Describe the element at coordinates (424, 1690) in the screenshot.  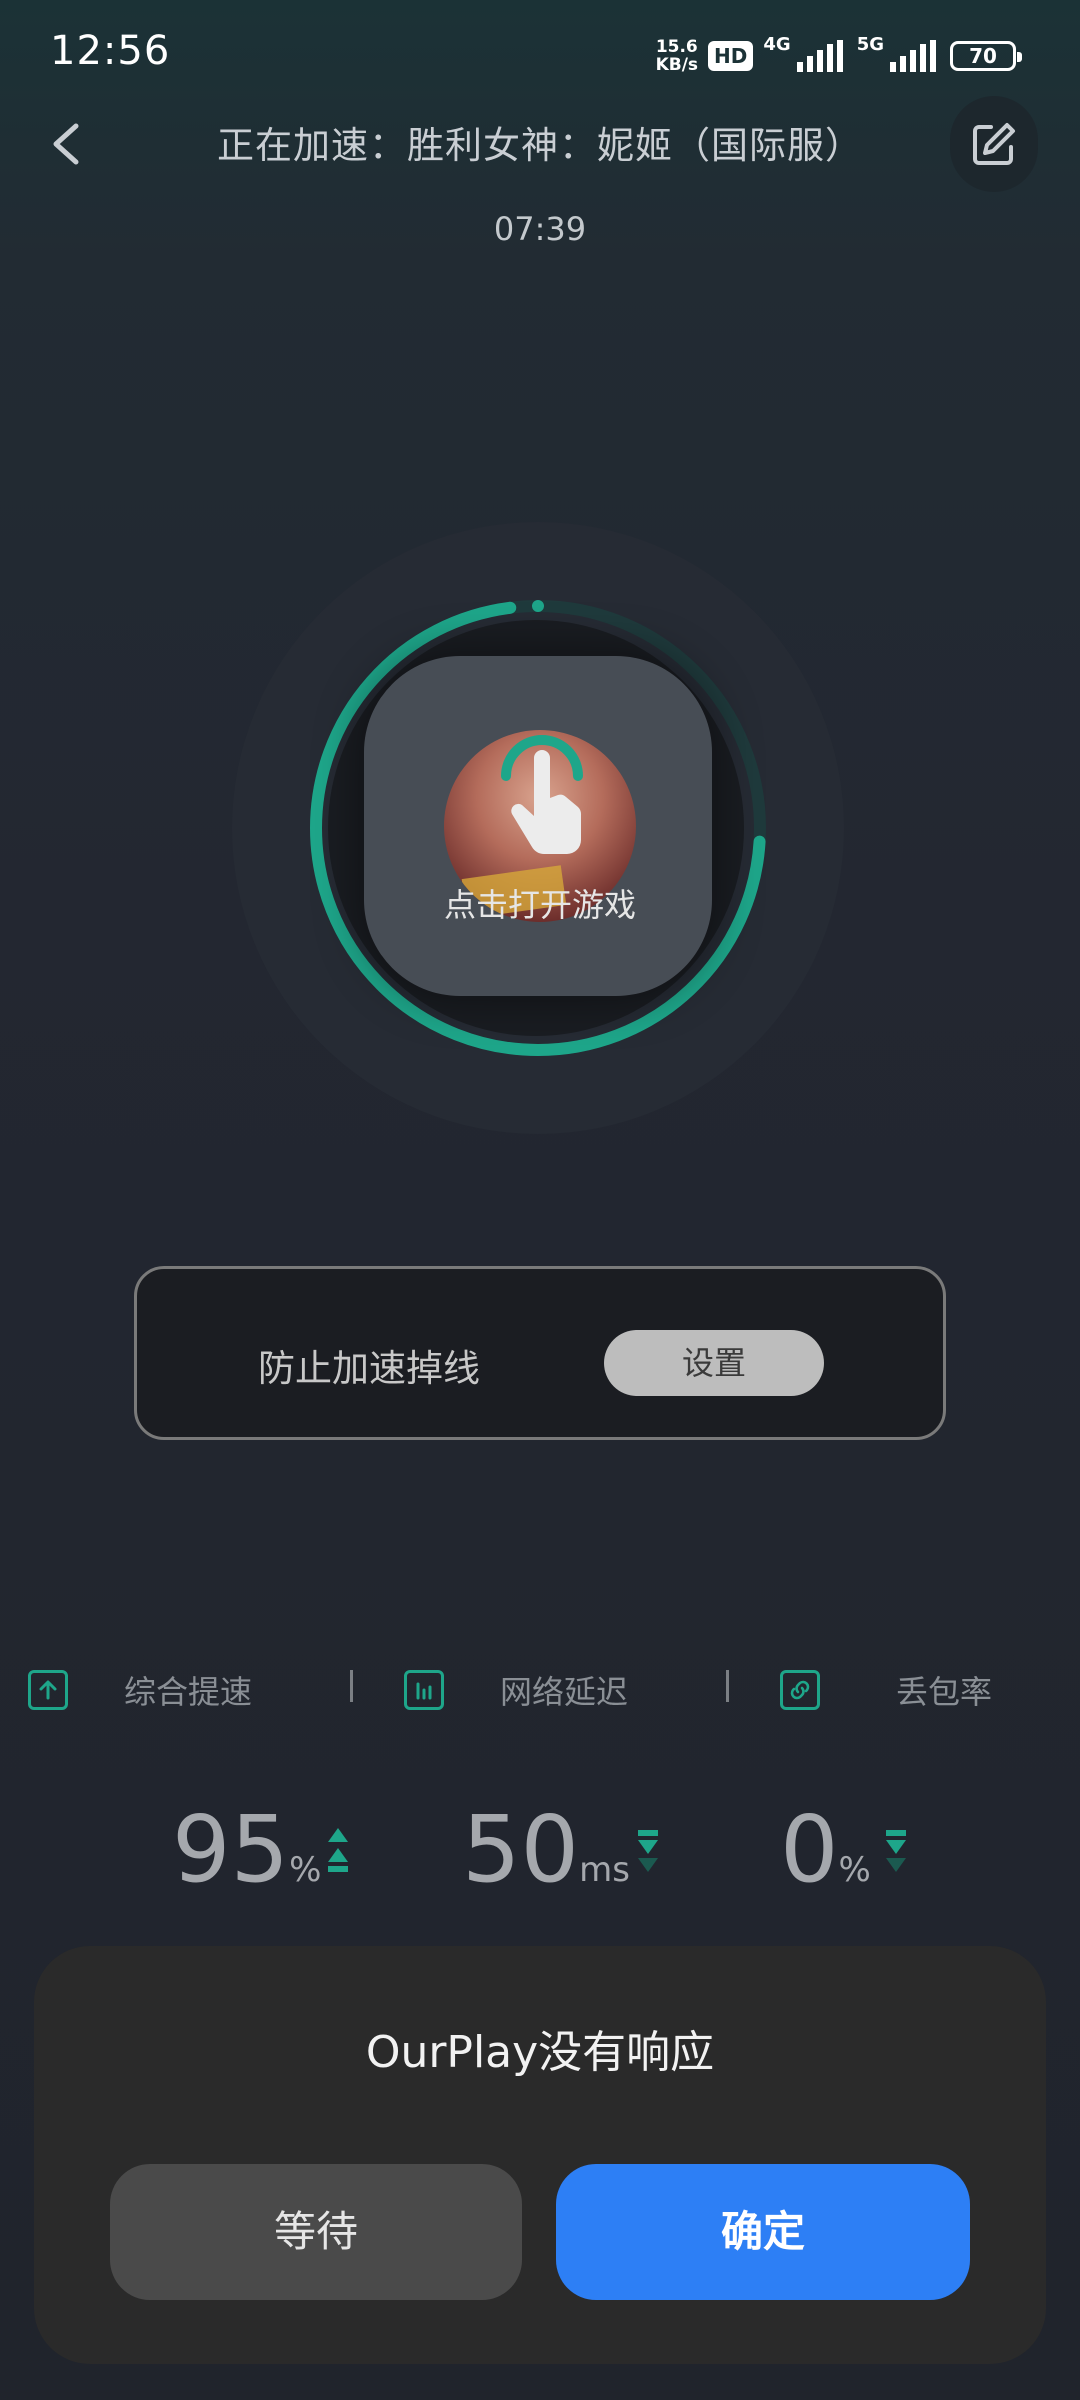
I see `latency-chart-icon` at that location.